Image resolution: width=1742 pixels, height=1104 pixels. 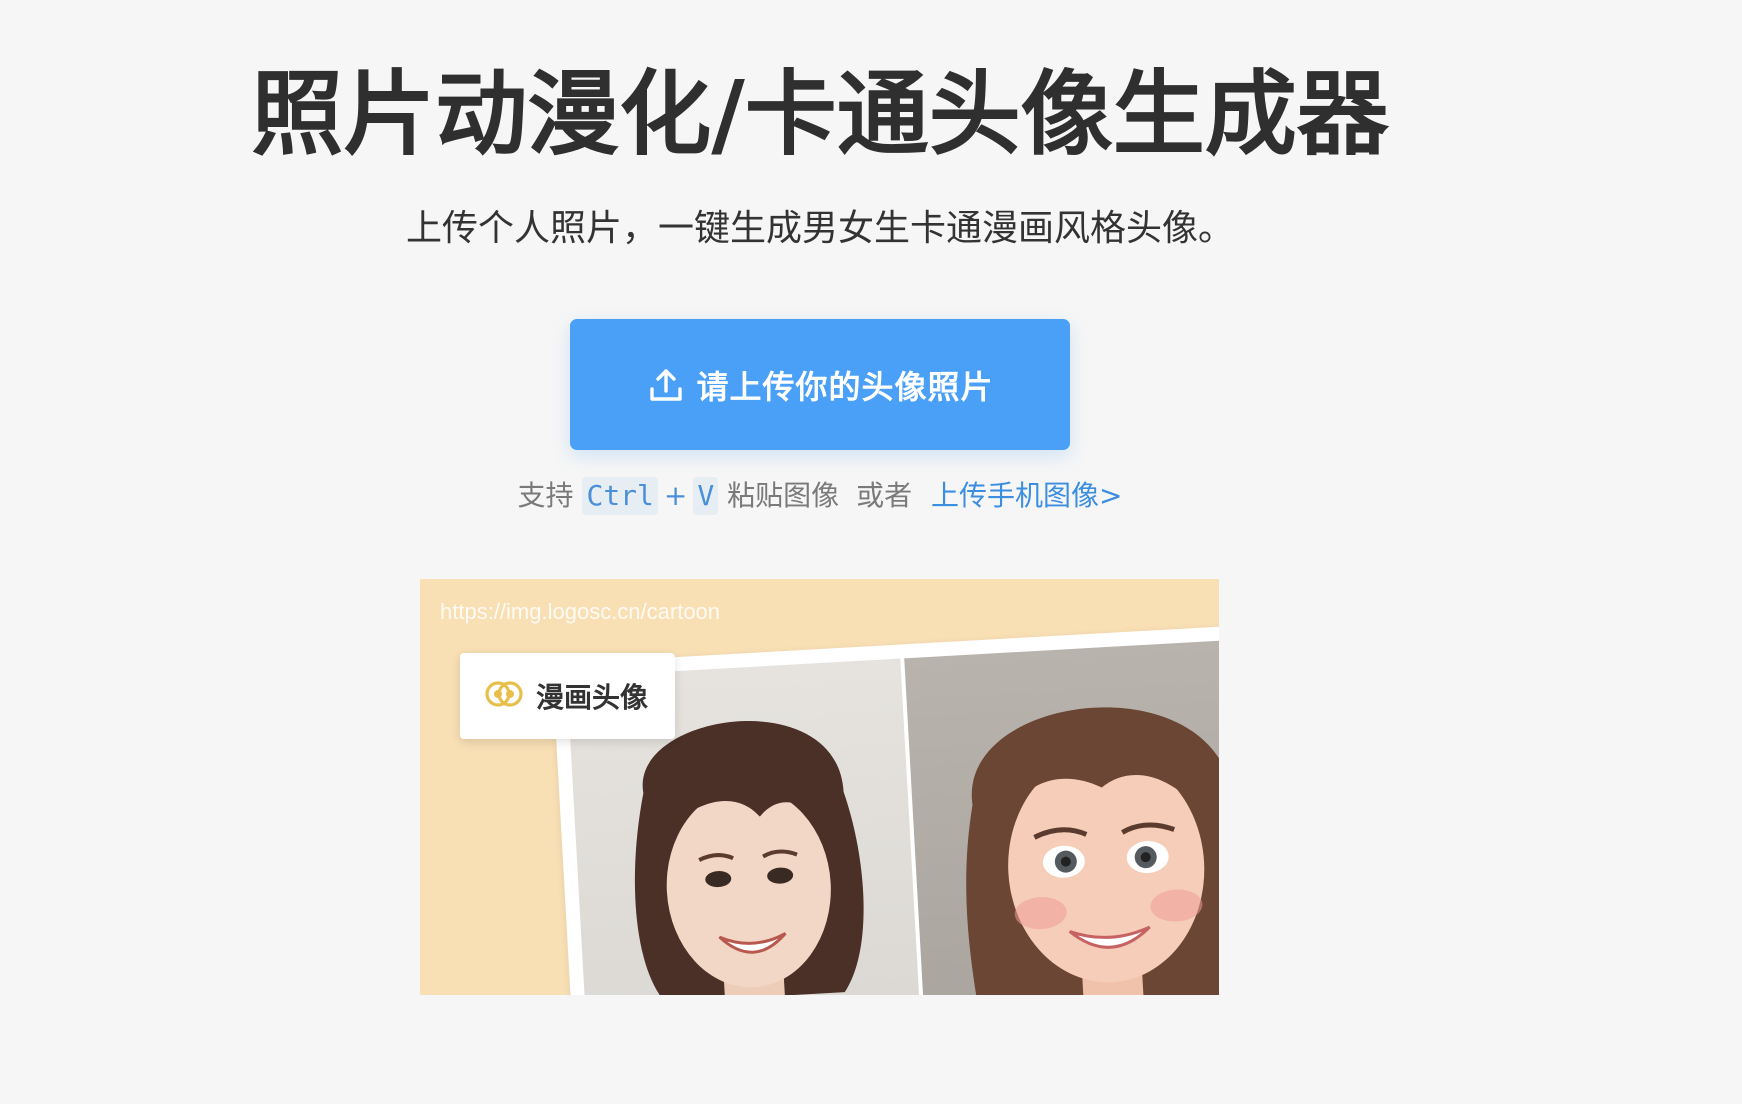 What do you see at coordinates (592, 697) in the screenshot?
I see `brand-badge-label: 漫画头像` at bounding box center [592, 697].